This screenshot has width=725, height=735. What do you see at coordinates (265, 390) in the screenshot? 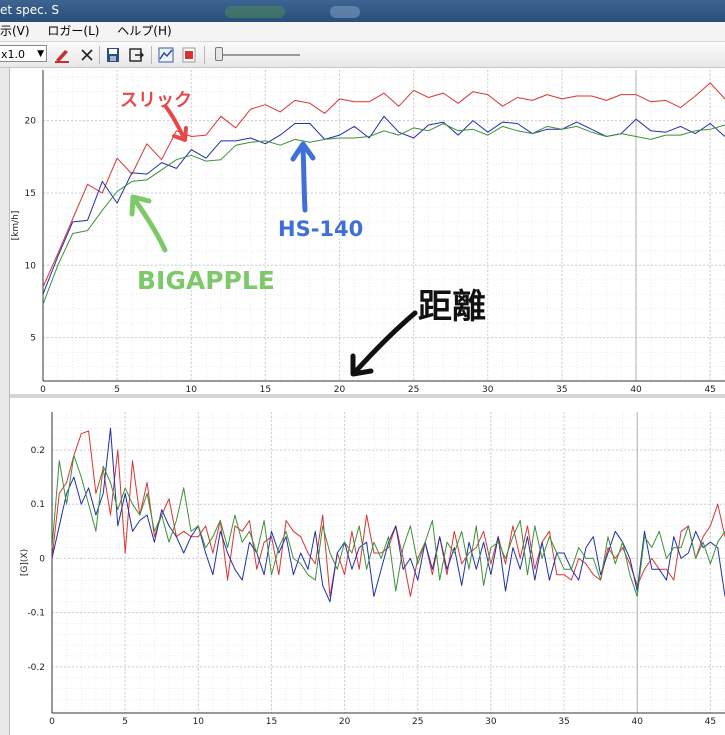
I see `speed-chart-x-tick-label: 15` at bounding box center [265, 390].